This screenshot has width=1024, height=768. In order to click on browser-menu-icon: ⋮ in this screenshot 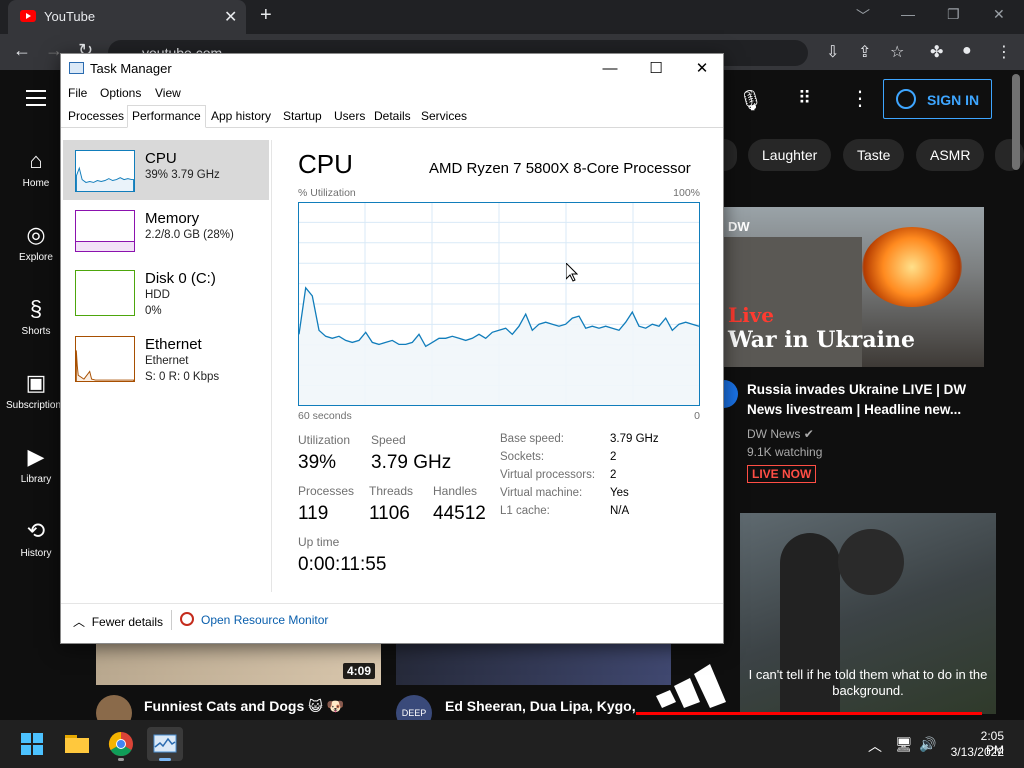, I will do `click(1004, 52)`.